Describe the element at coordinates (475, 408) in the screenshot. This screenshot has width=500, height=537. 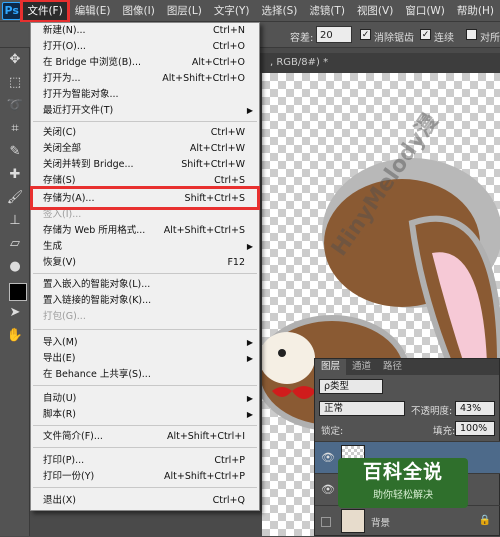
I see `opacity-input: 43%` at that location.